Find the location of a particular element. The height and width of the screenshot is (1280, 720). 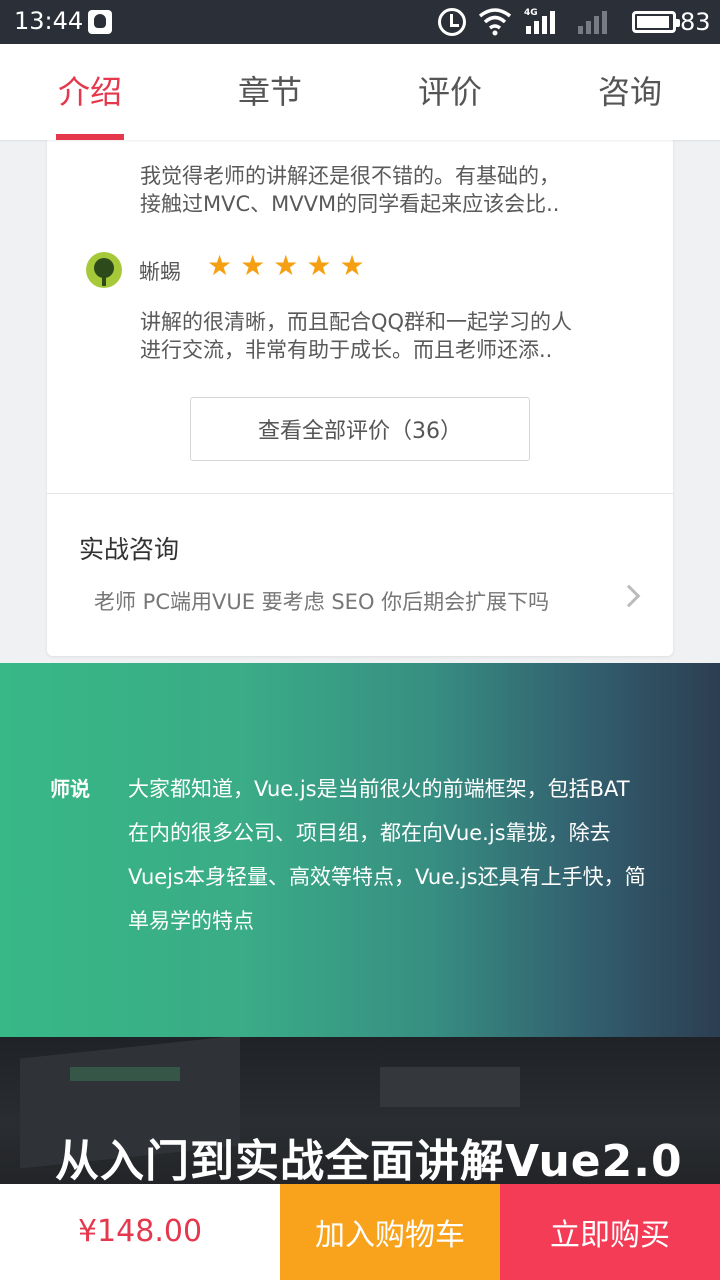

teacher-says-label: 师说 is located at coordinates (70, 789).